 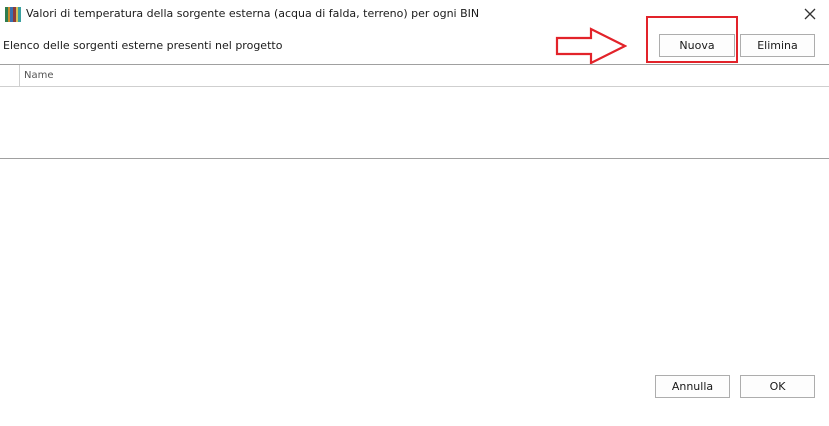 I want to click on cancel-button: Annulla, so click(x=692, y=386).